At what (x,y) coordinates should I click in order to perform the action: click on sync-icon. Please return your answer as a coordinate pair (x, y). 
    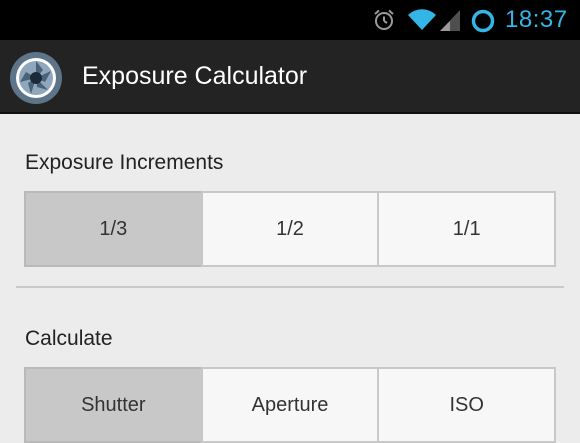
    Looking at the image, I should click on (483, 21).